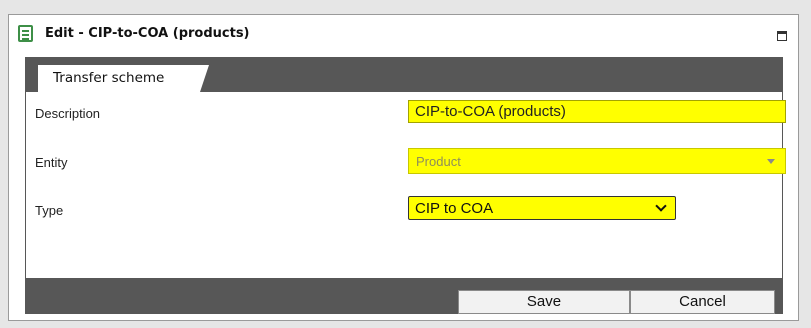 This screenshot has width=811, height=328. I want to click on tab-strip: Transfer scheme, so click(404, 74).